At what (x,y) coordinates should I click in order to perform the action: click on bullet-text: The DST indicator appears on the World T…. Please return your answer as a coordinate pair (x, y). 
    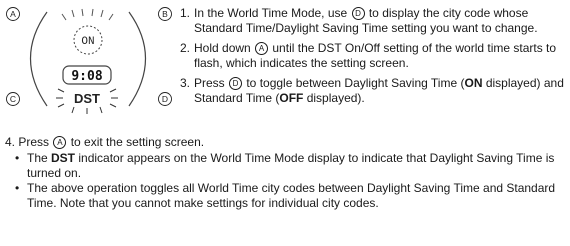
    Looking at the image, I should click on (291, 165).